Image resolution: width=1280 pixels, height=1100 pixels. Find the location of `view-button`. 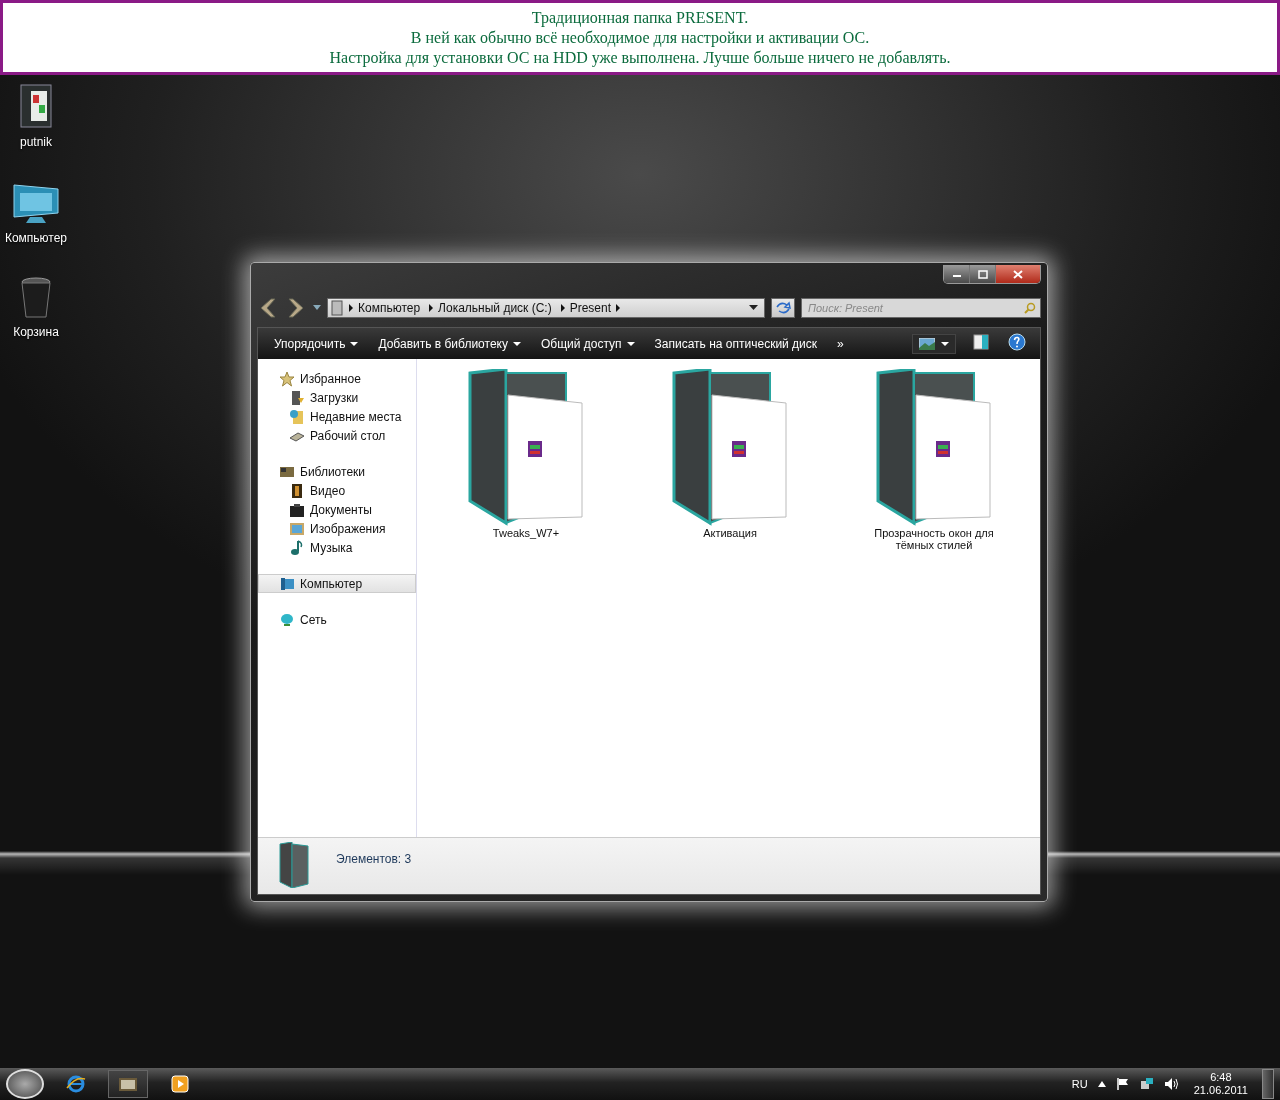

view-button is located at coordinates (934, 343).